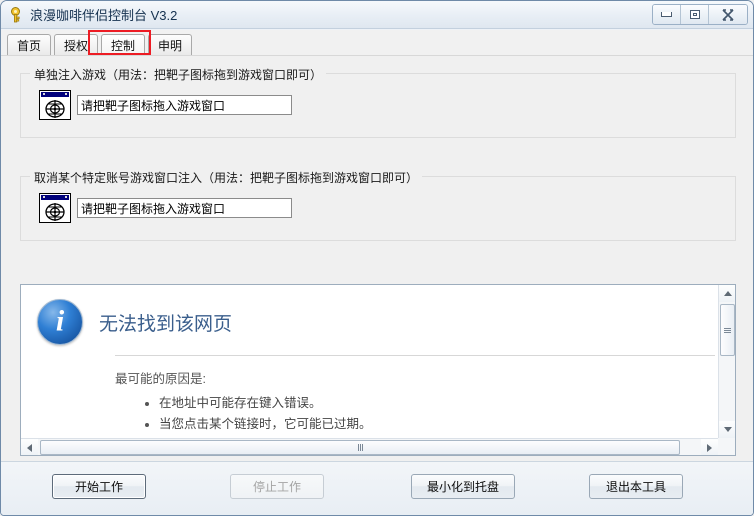 This screenshot has height=516, width=754. I want to click on start-work-button: 开始工作, so click(99, 486).